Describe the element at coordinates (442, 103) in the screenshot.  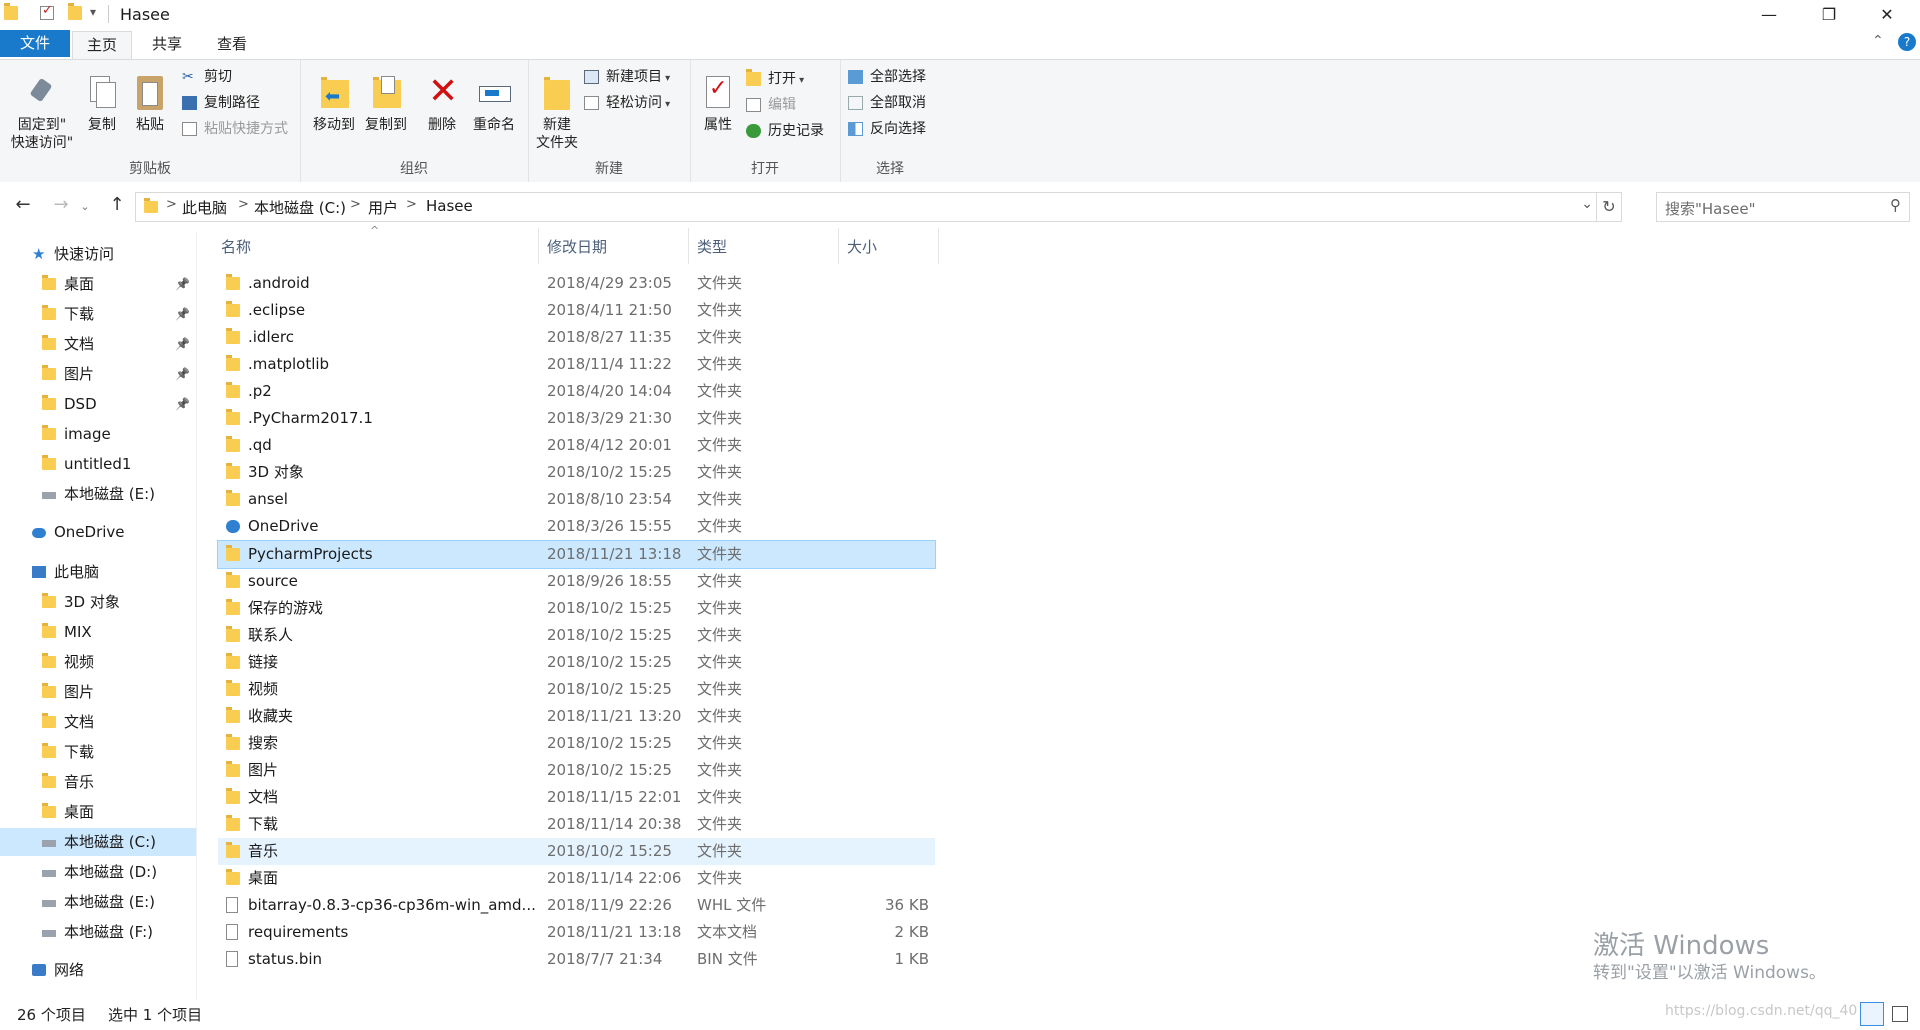
I see `delete-button: ✕ 删除` at that location.